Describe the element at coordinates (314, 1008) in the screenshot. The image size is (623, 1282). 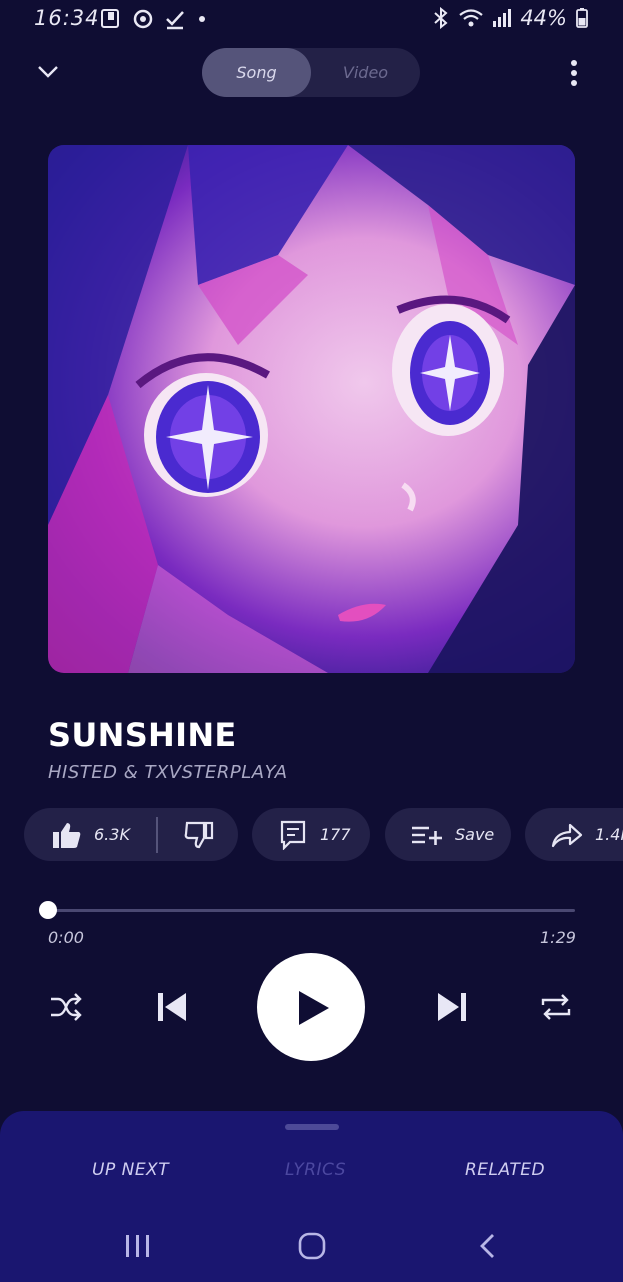
I see `play-icon` at that location.